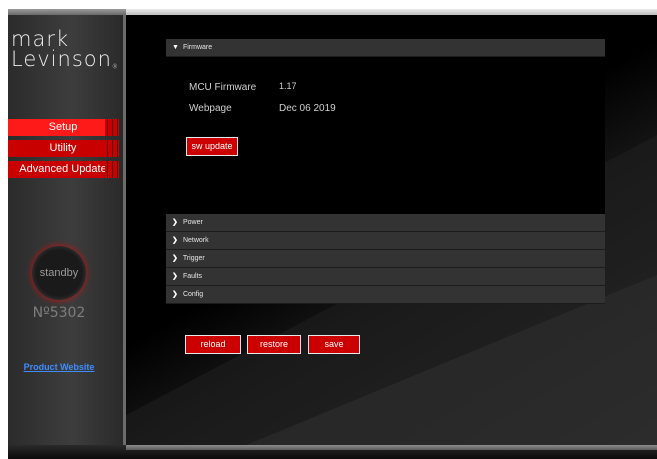 Image resolution: width=657 pixels, height=459 pixels. Describe the element at coordinates (195, 240) in the screenshot. I see `network-section-title: Network` at that location.